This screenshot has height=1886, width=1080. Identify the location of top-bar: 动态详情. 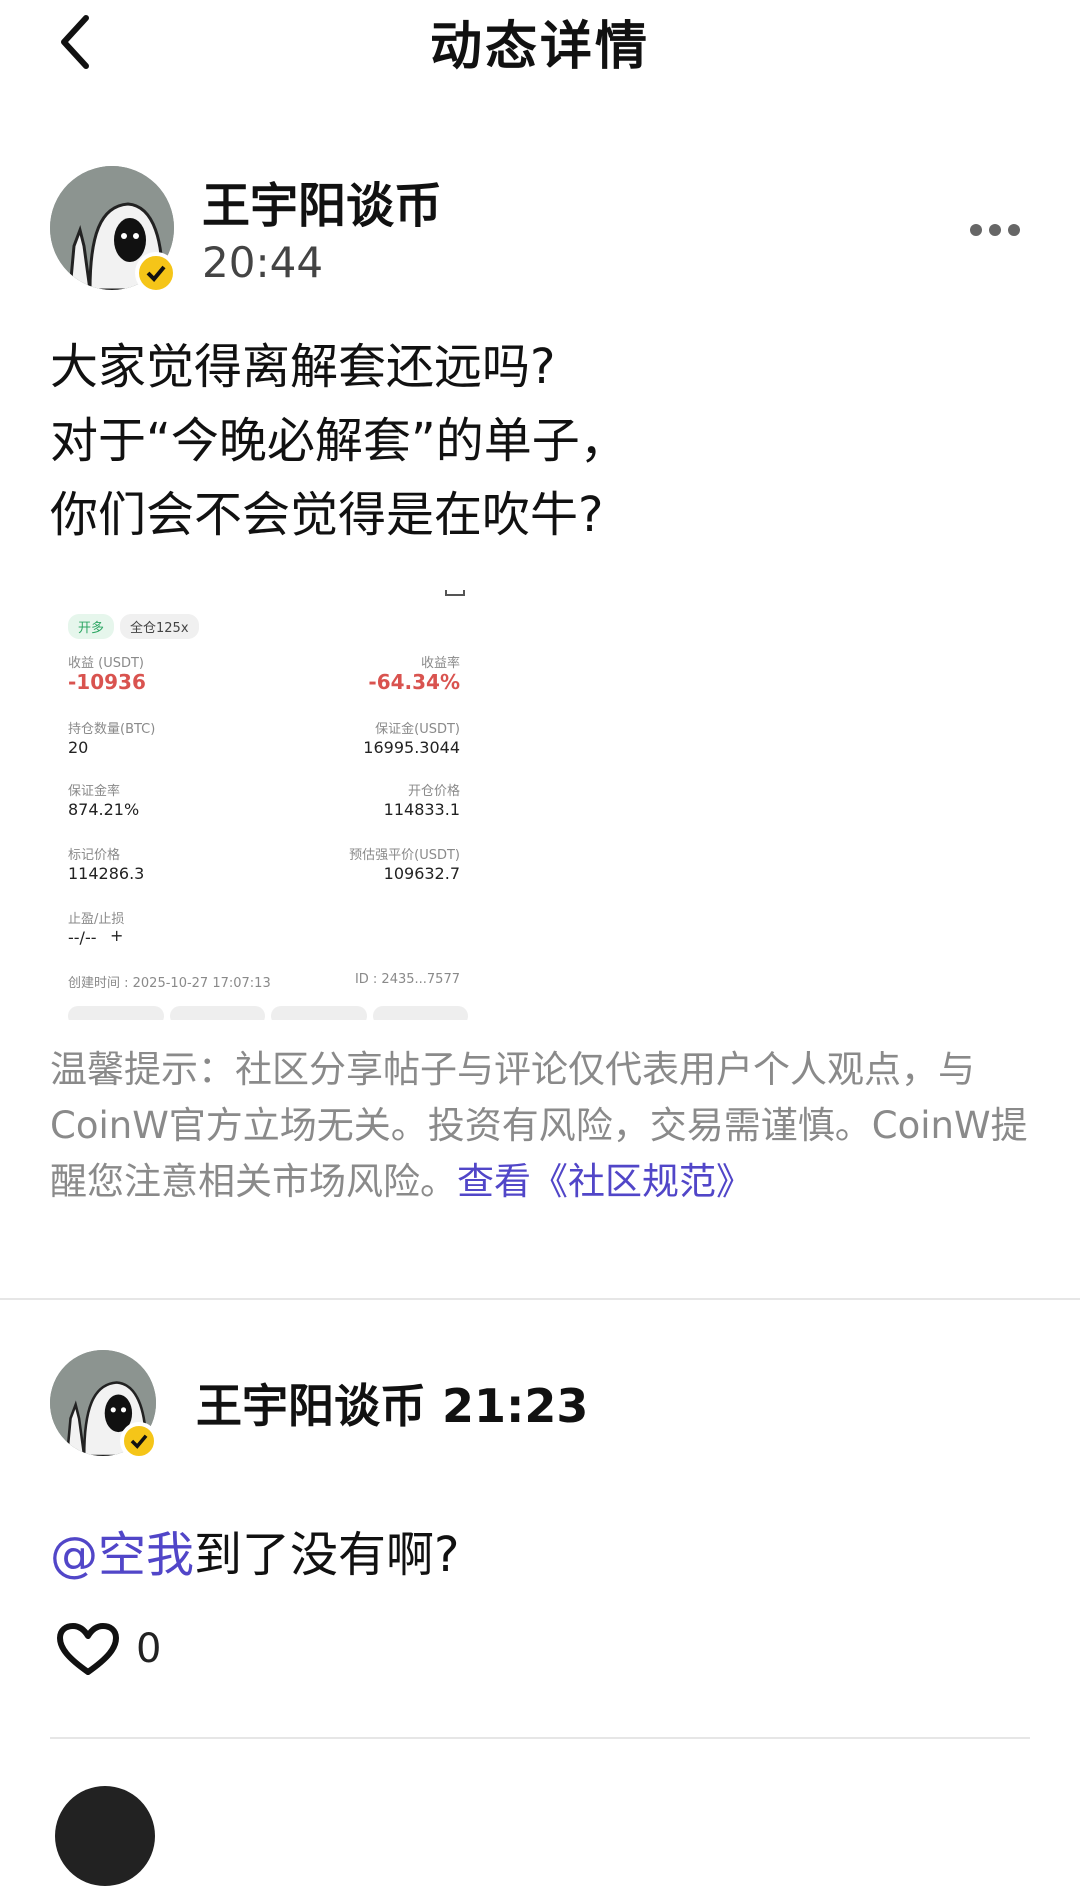
(540, 40).